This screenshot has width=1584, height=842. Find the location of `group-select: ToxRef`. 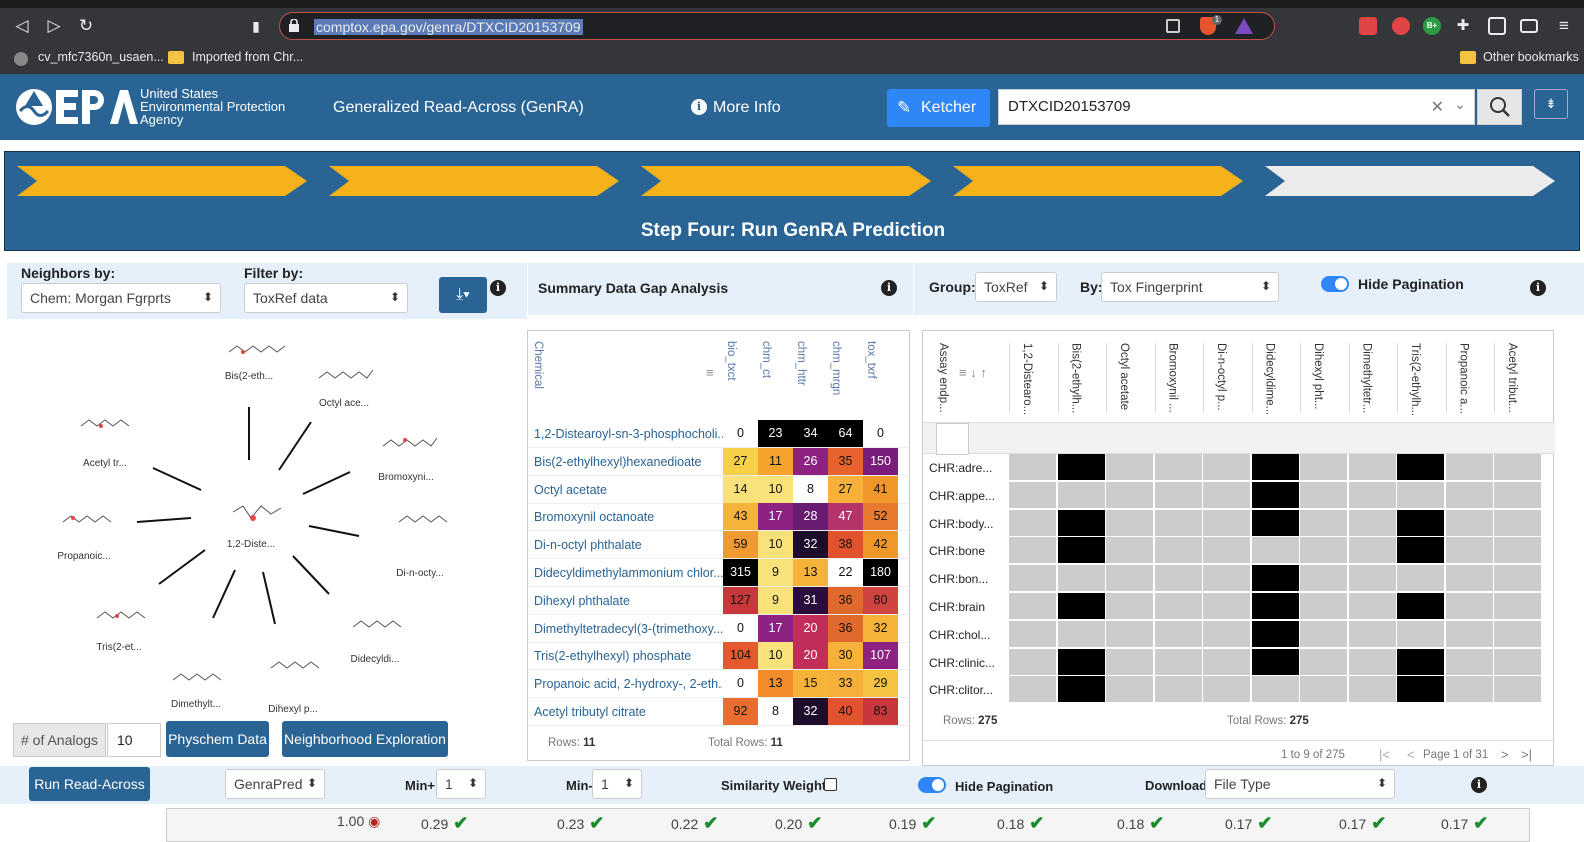

group-select: ToxRef is located at coordinates (1016, 287).